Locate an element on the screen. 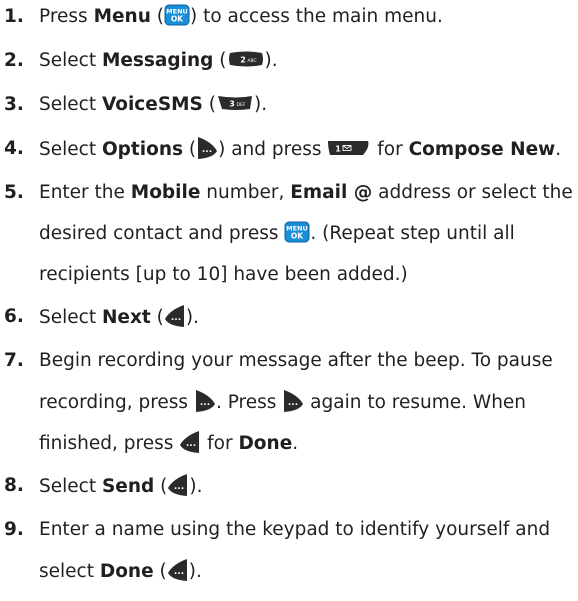  bold-term: Email @ is located at coordinates (331, 192).